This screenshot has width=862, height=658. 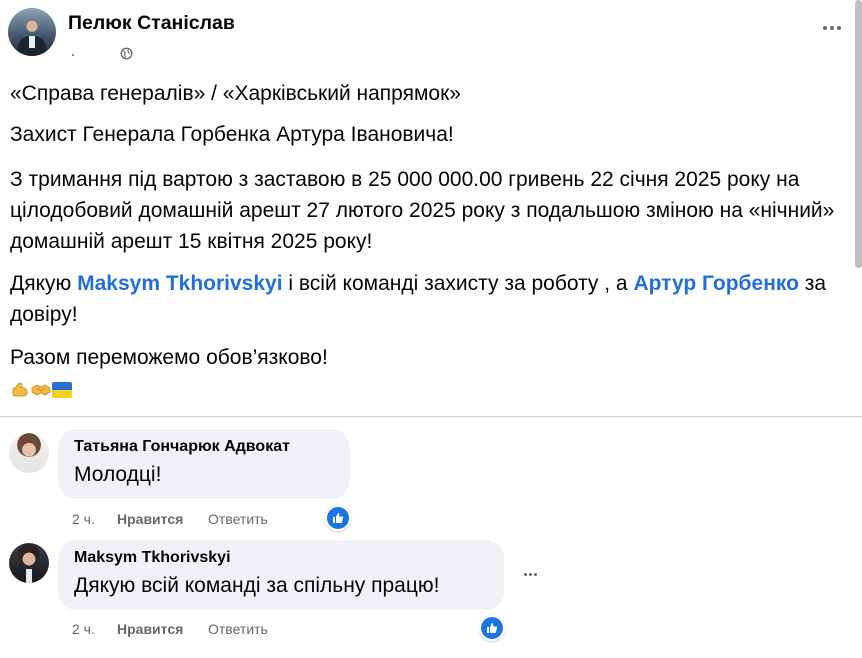 I want to click on flag-yellow-stripe, so click(x=62, y=394).